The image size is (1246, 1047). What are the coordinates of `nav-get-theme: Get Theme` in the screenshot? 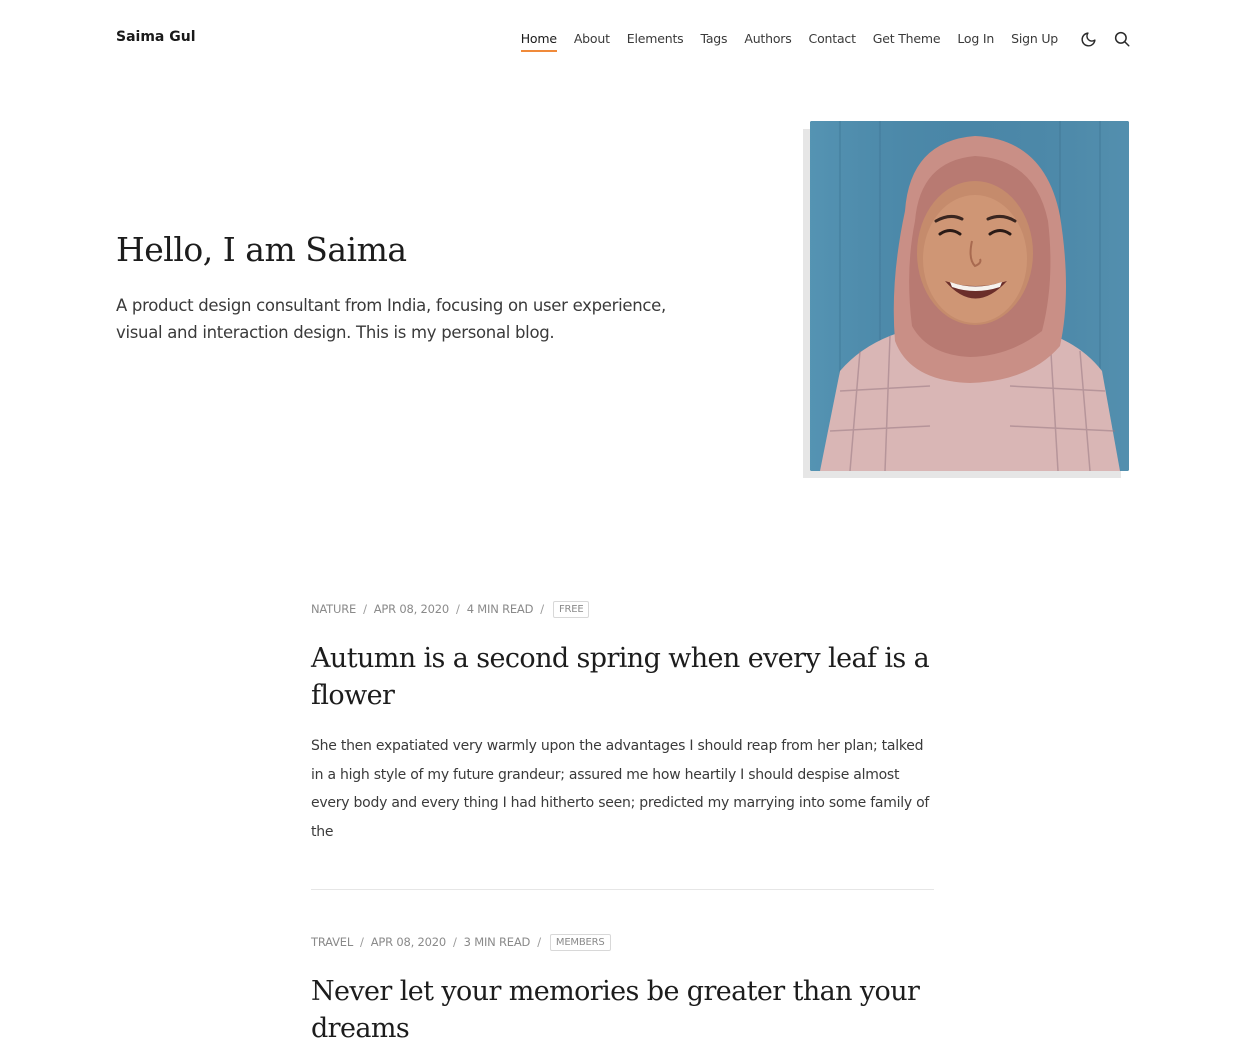 It's located at (907, 41).